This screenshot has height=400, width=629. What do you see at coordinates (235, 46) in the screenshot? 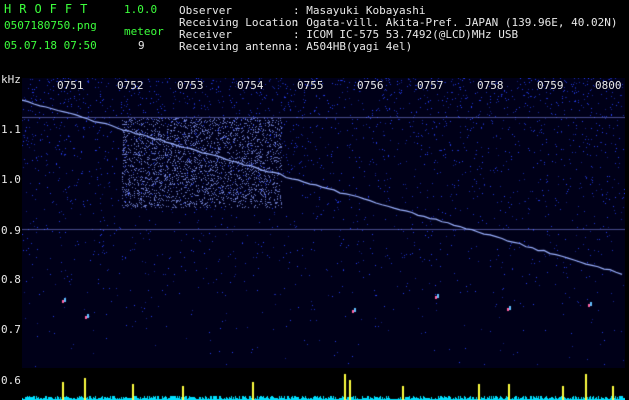
I see `info-label-antenna: Receiving antenna` at bounding box center [235, 46].